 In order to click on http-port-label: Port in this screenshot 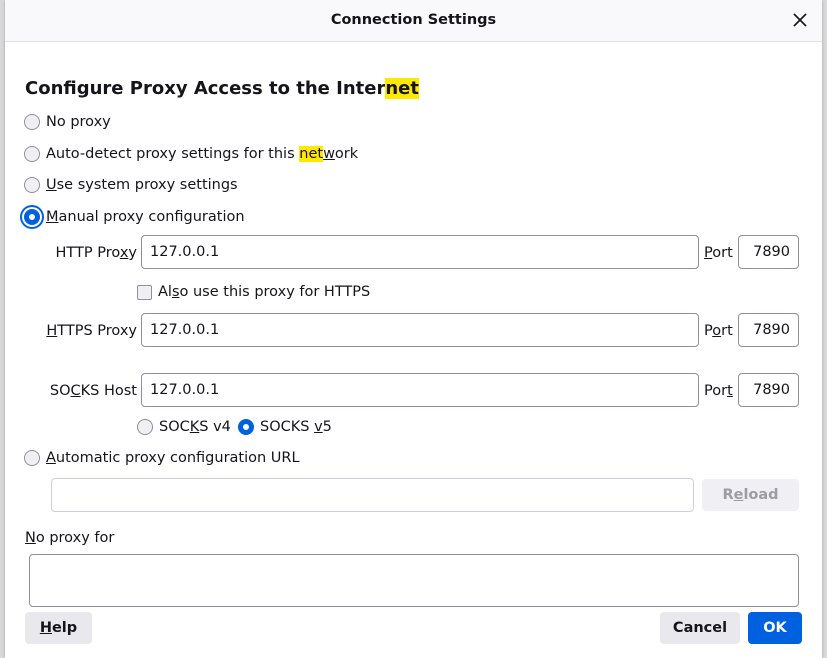, I will do `click(718, 253)`.